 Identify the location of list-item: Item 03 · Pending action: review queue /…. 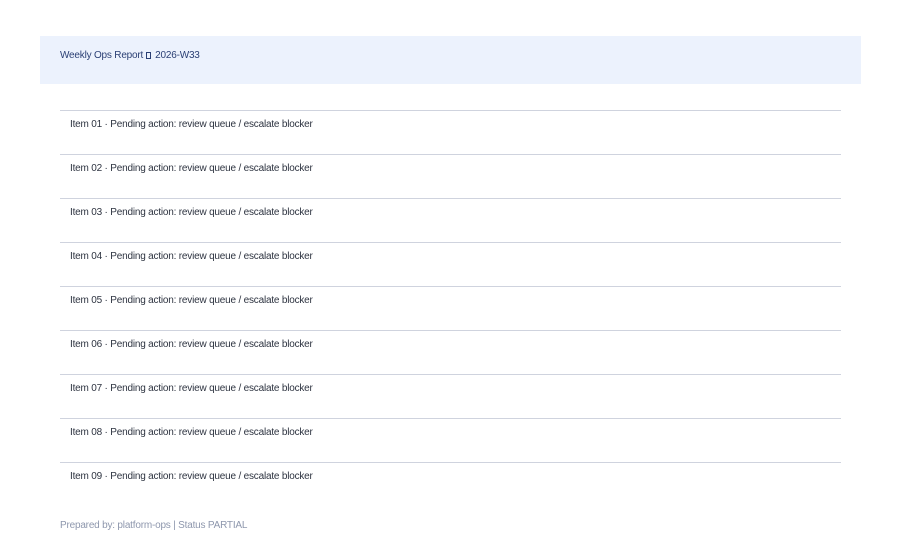
(450, 220).